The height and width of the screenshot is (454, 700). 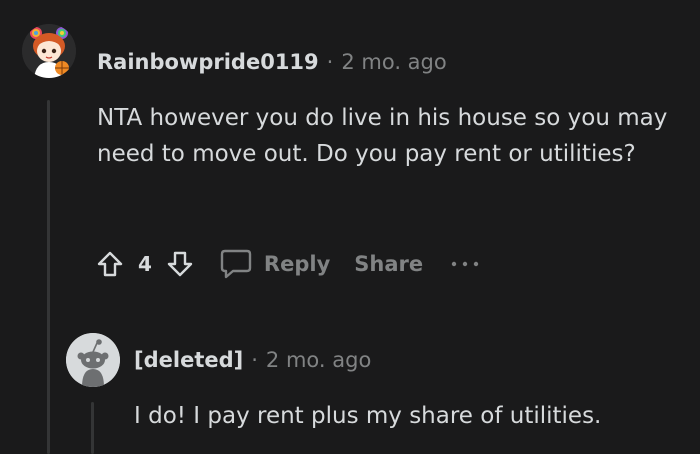 I want to click on reply-button: Reply, so click(x=274, y=264).